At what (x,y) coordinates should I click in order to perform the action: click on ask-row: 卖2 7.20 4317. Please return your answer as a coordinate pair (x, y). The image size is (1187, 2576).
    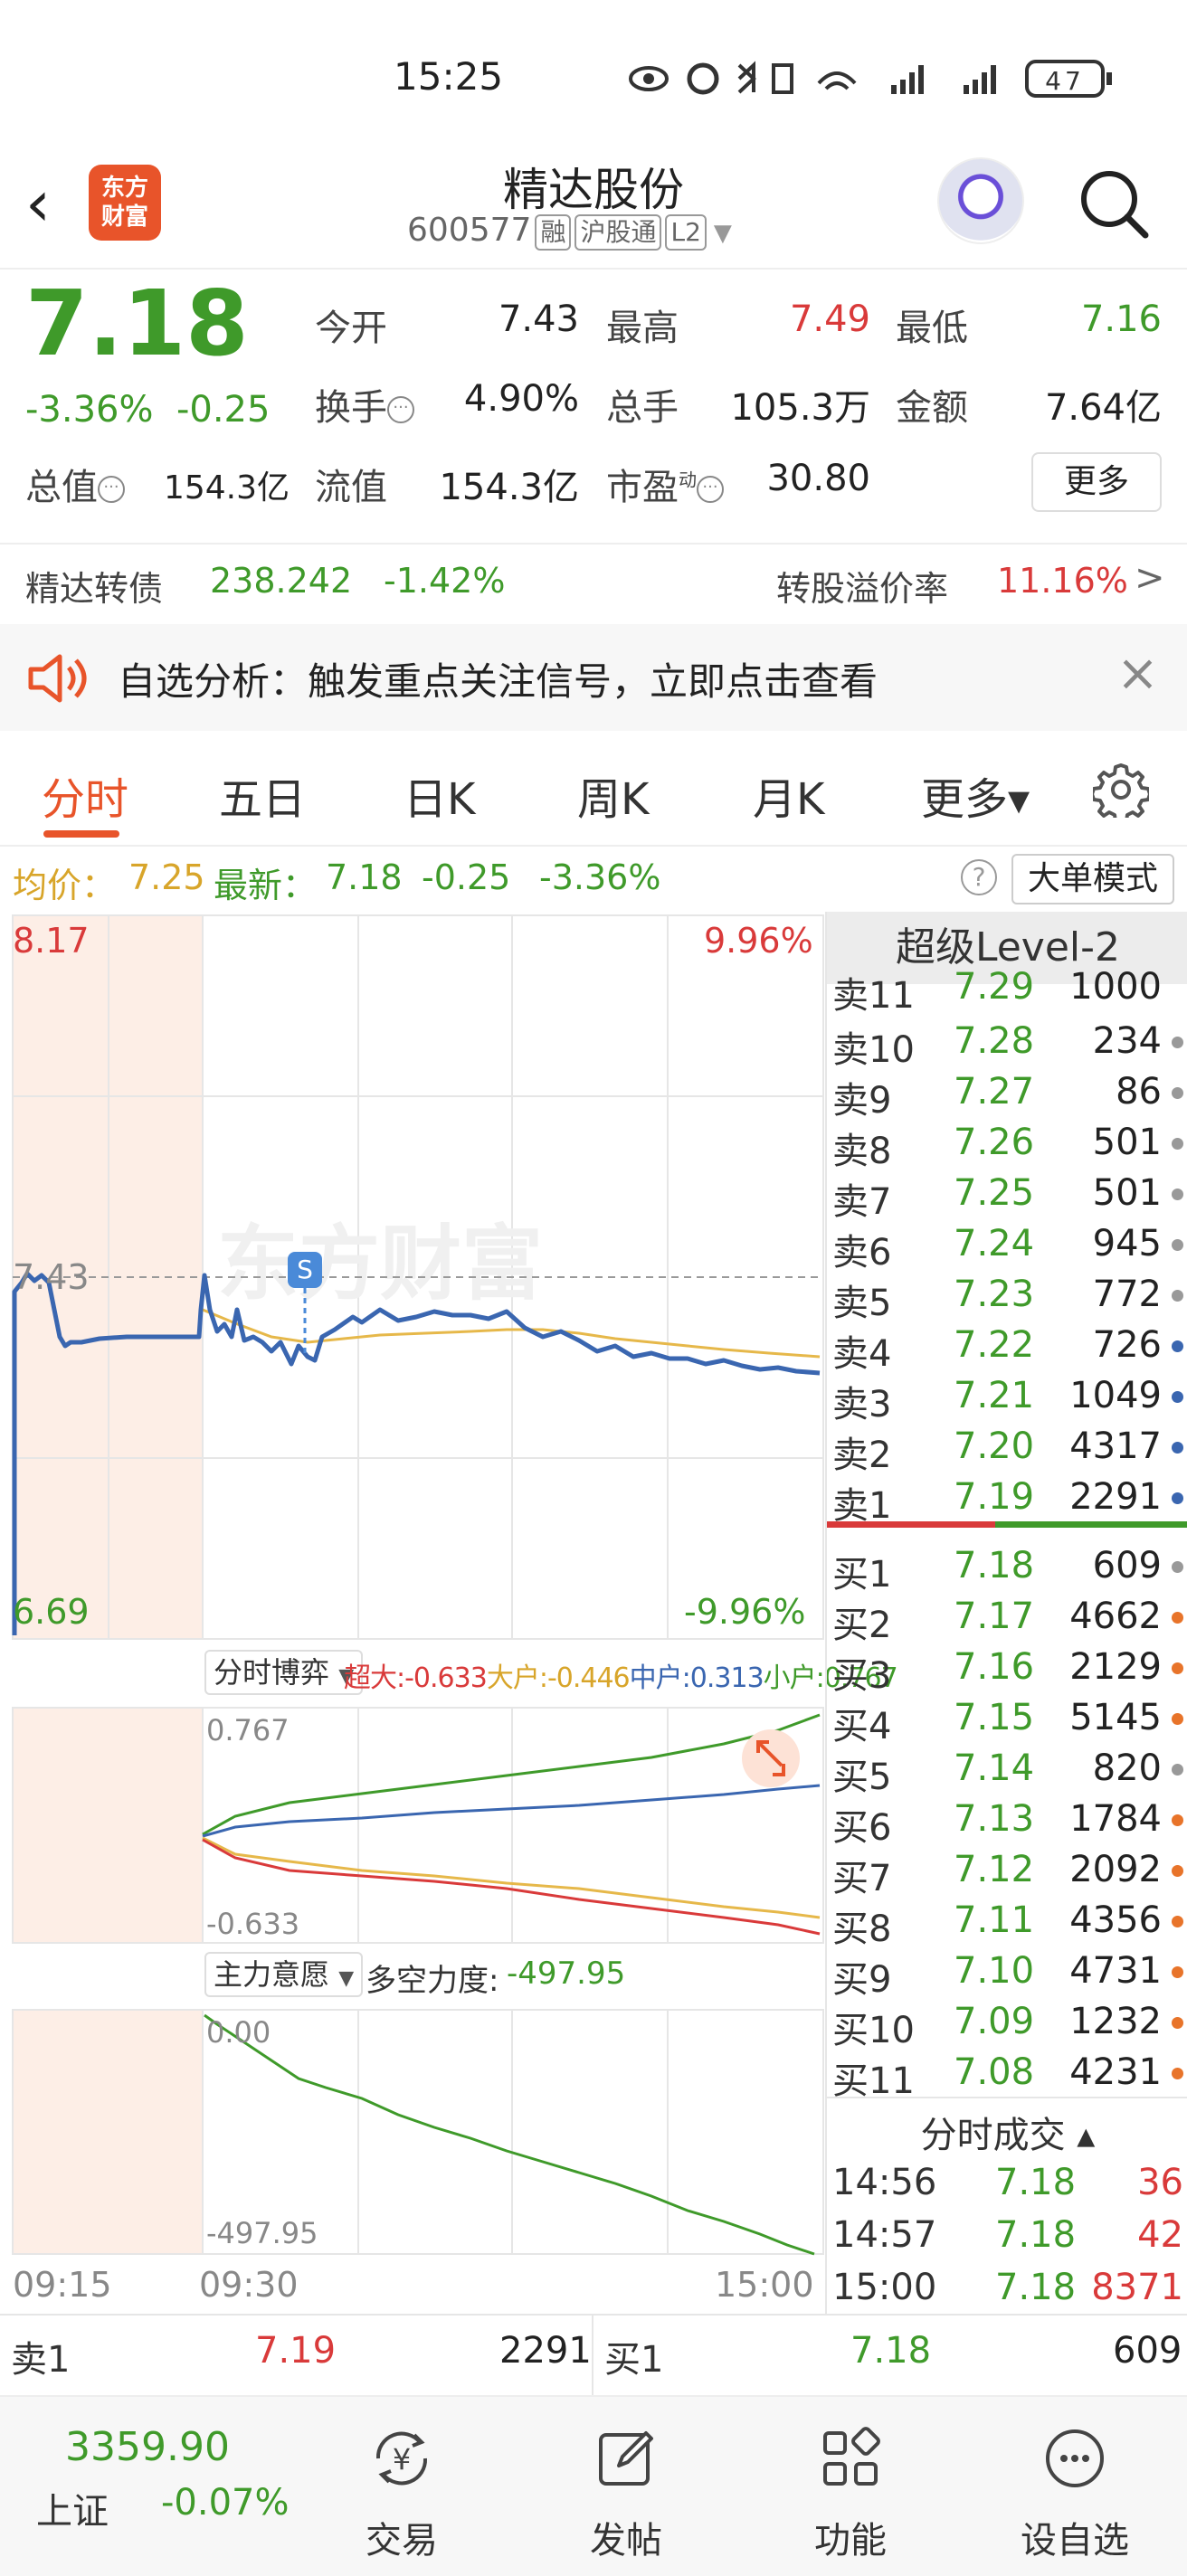
    Looking at the image, I should click on (1007, 1449).